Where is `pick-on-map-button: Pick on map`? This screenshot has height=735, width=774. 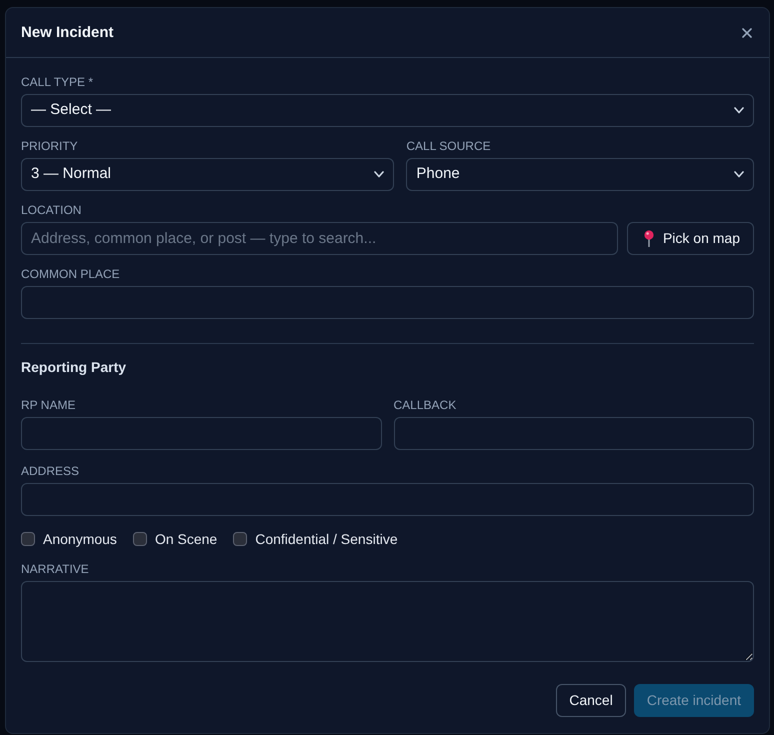
pick-on-map-button: Pick on map is located at coordinates (690, 238).